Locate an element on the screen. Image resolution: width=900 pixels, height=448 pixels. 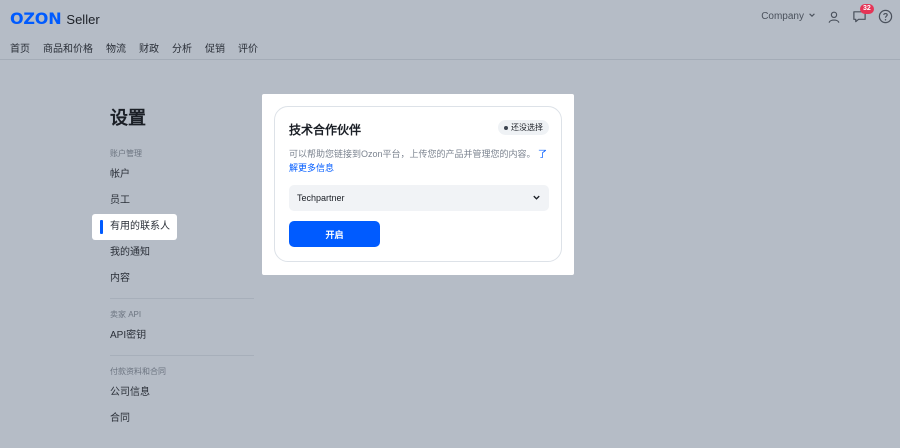
main-nav: 首页 商品和价格 物流 财政 分析 促销 评价 is located at coordinates (134, 47).